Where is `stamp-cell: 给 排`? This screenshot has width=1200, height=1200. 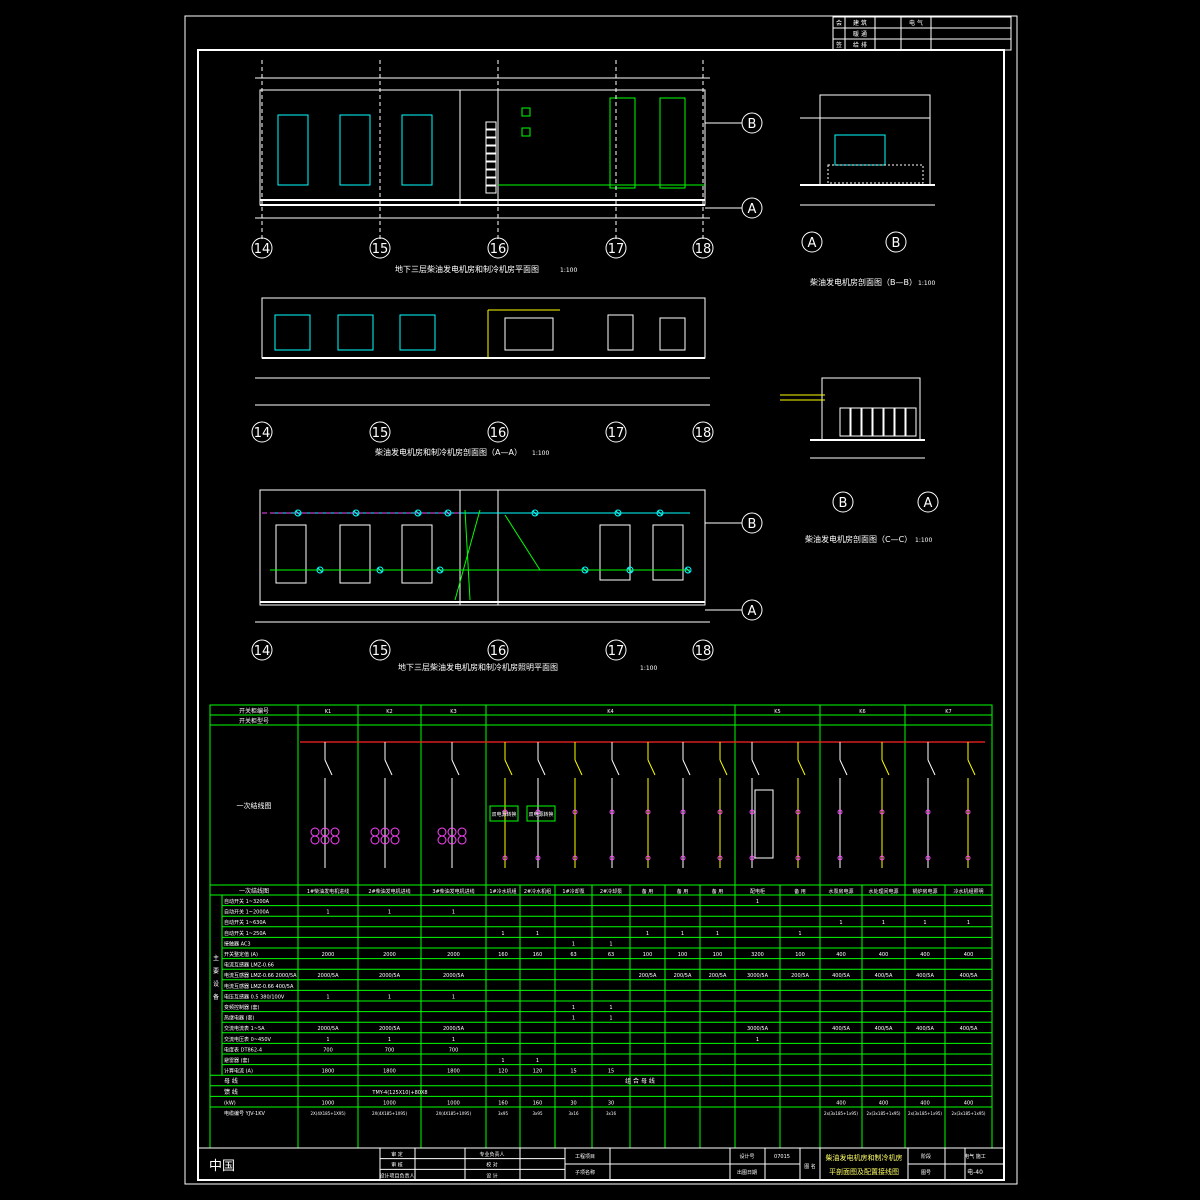 stamp-cell: 给 排 is located at coordinates (860, 45).